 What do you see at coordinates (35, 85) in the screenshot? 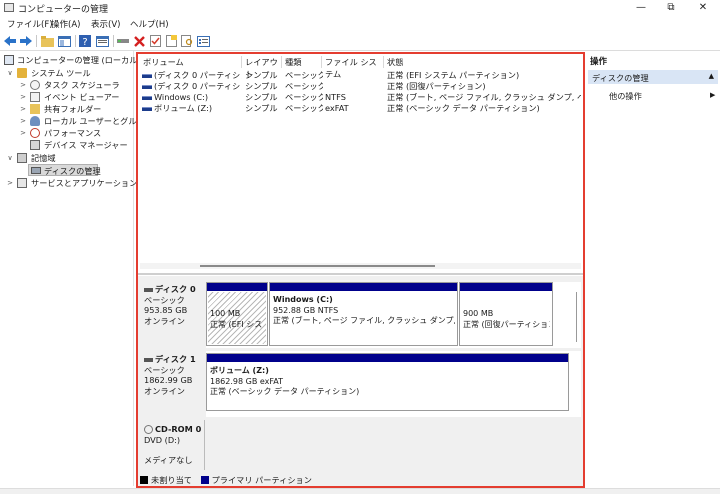
I see `clock-icon` at bounding box center [35, 85].